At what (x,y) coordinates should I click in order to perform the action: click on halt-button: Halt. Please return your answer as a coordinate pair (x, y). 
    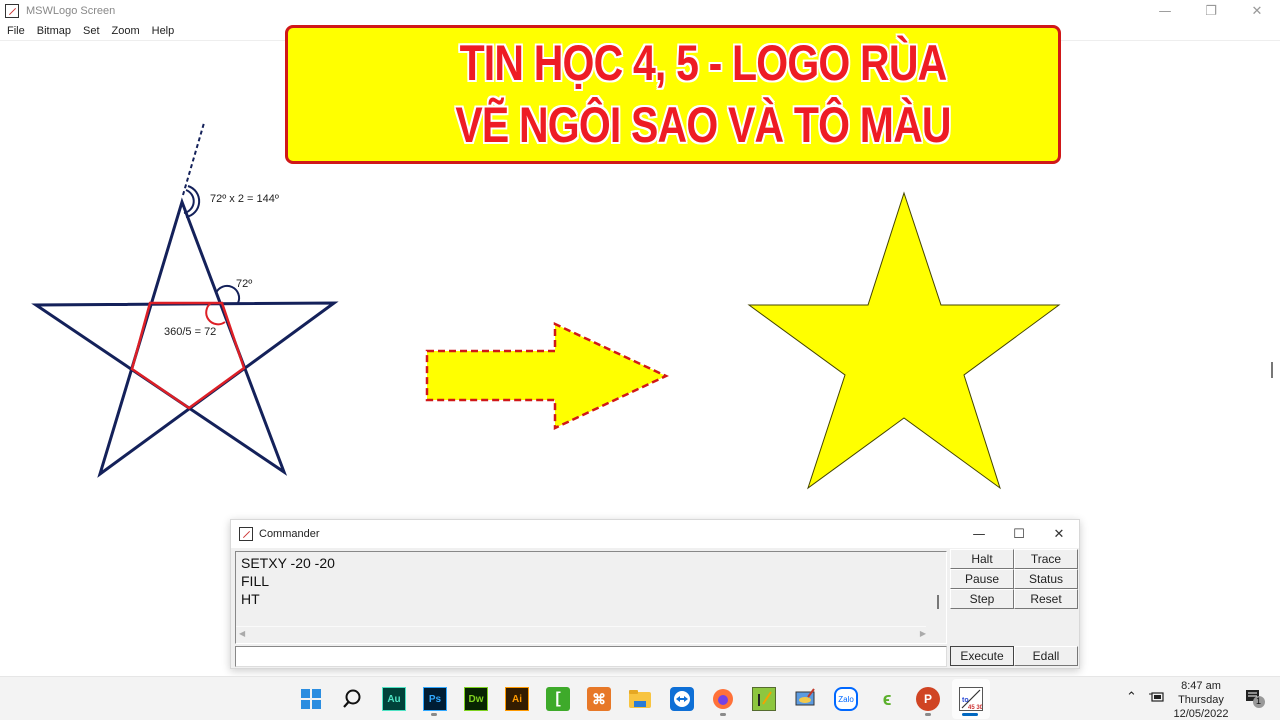
    Looking at the image, I should click on (982, 559).